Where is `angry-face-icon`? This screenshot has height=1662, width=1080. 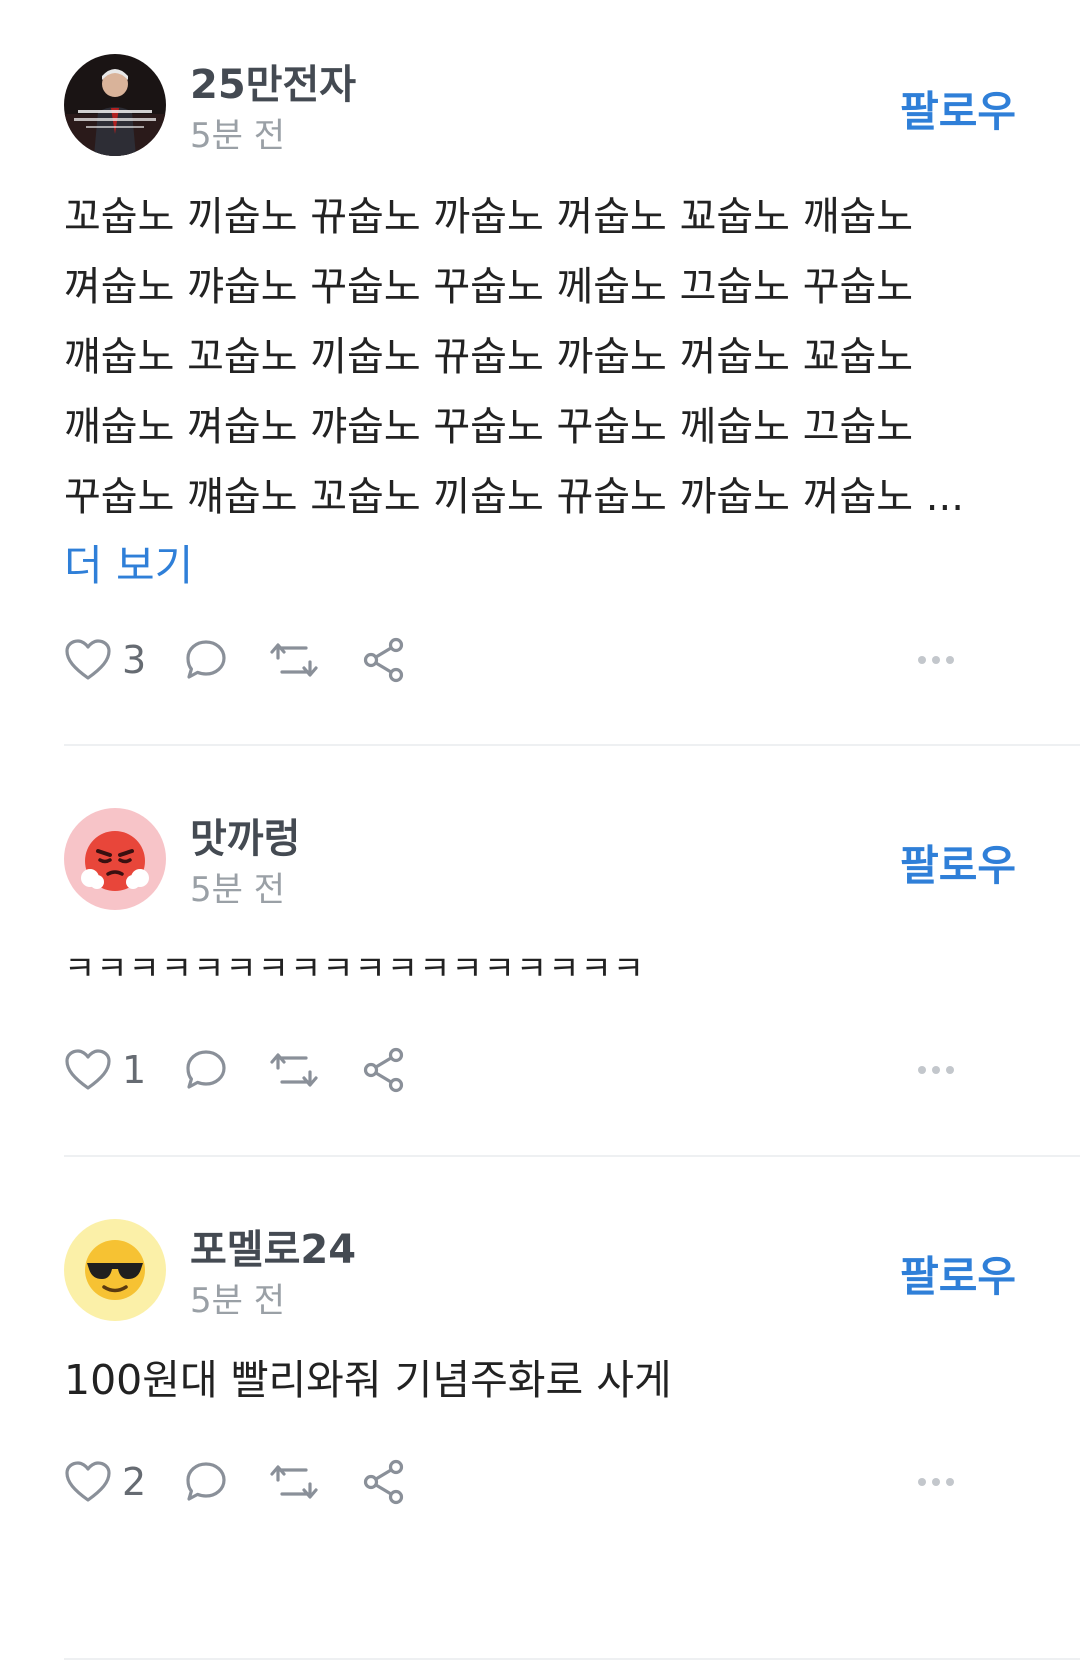
angry-face-icon is located at coordinates (115, 859).